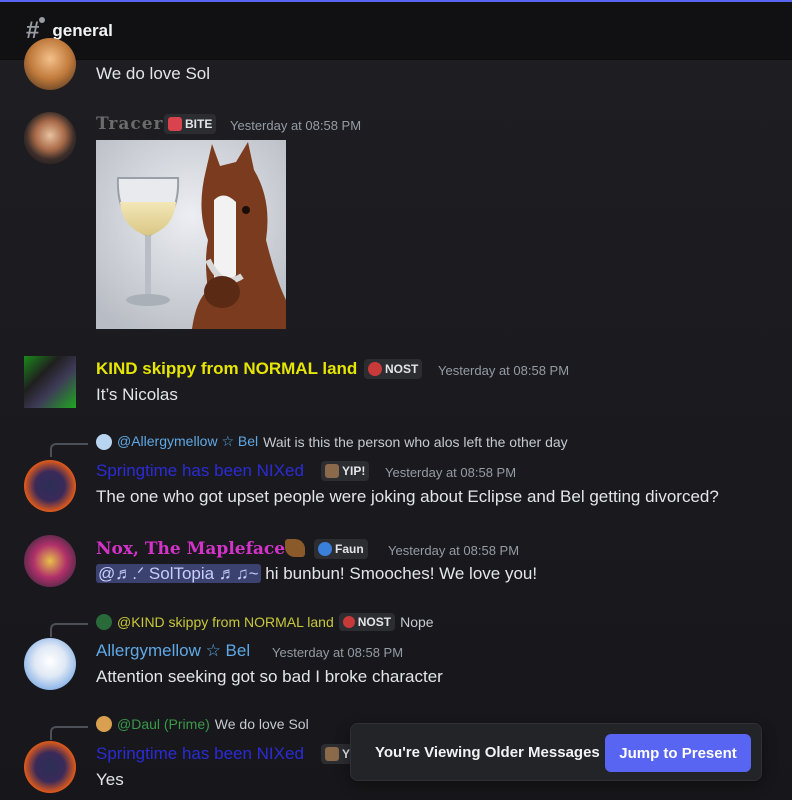 The height and width of the screenshot is (800, 792). Describe the element at coordinates (678, 753) in the screenshot. I see `jump-to-present-button: Jump to Present` at that location.